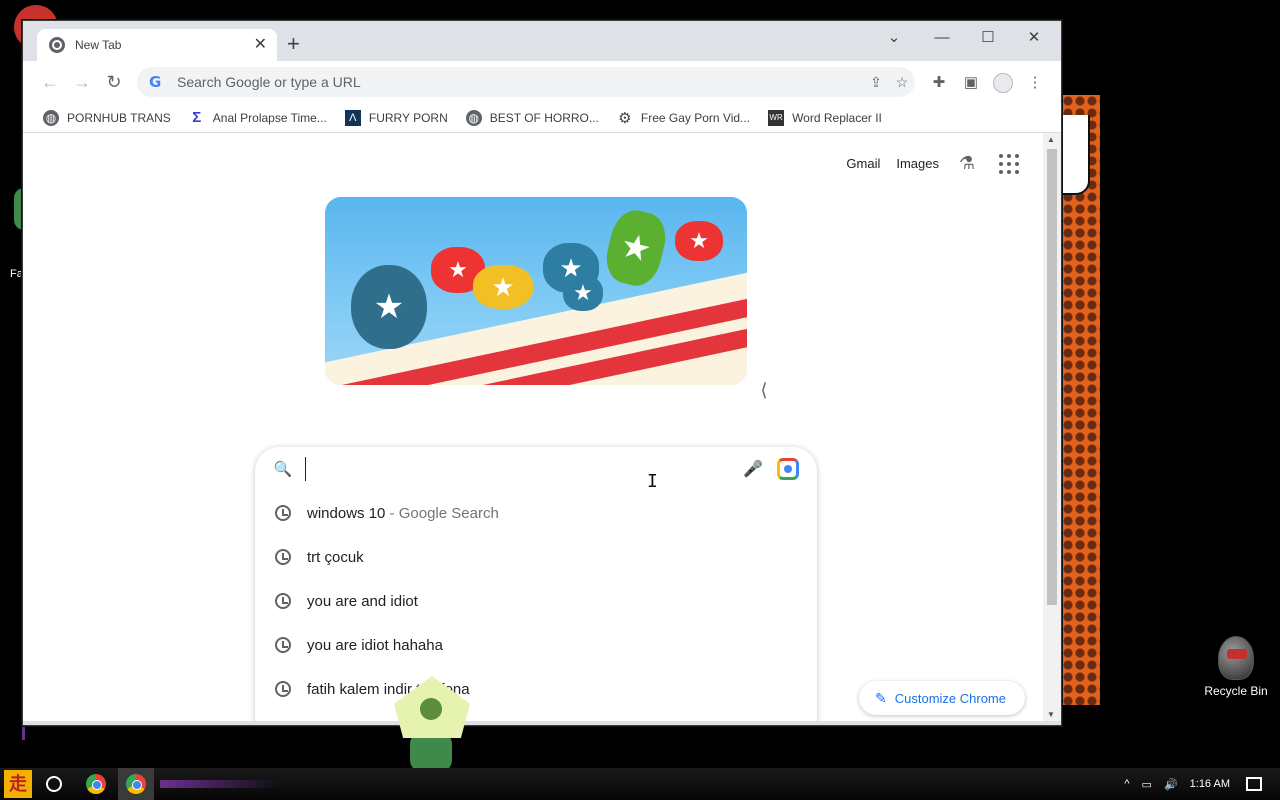  Describe the element at coordinates (54, 784) in the screenshot. I see `taskbar-search-icon` at that location.